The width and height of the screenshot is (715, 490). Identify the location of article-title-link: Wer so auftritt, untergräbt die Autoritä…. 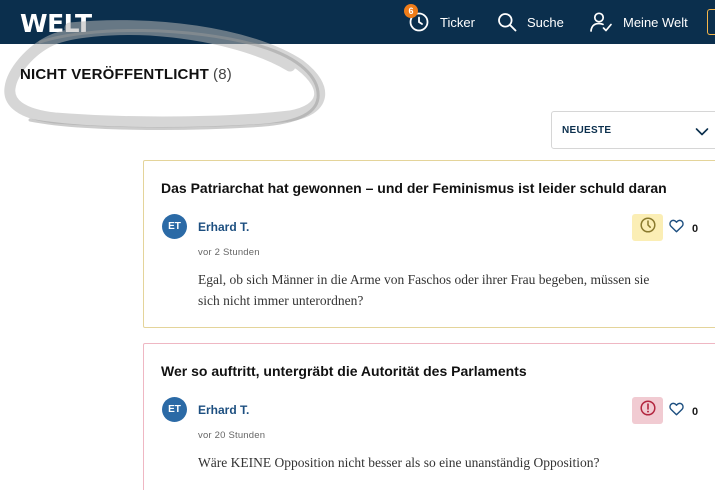
(344, 371).